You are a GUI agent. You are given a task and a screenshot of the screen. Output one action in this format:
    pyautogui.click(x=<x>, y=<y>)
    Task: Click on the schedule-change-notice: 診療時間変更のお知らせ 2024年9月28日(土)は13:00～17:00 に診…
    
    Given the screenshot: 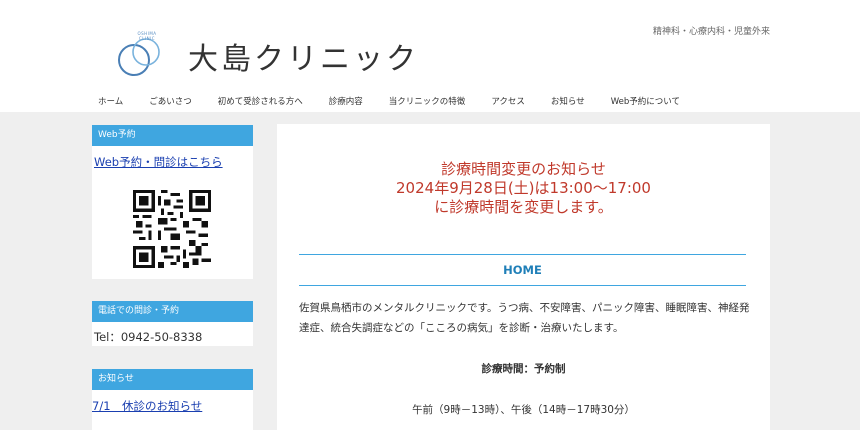 What is the action you would take?
    pyautogui.click(x=523, y=188)
    